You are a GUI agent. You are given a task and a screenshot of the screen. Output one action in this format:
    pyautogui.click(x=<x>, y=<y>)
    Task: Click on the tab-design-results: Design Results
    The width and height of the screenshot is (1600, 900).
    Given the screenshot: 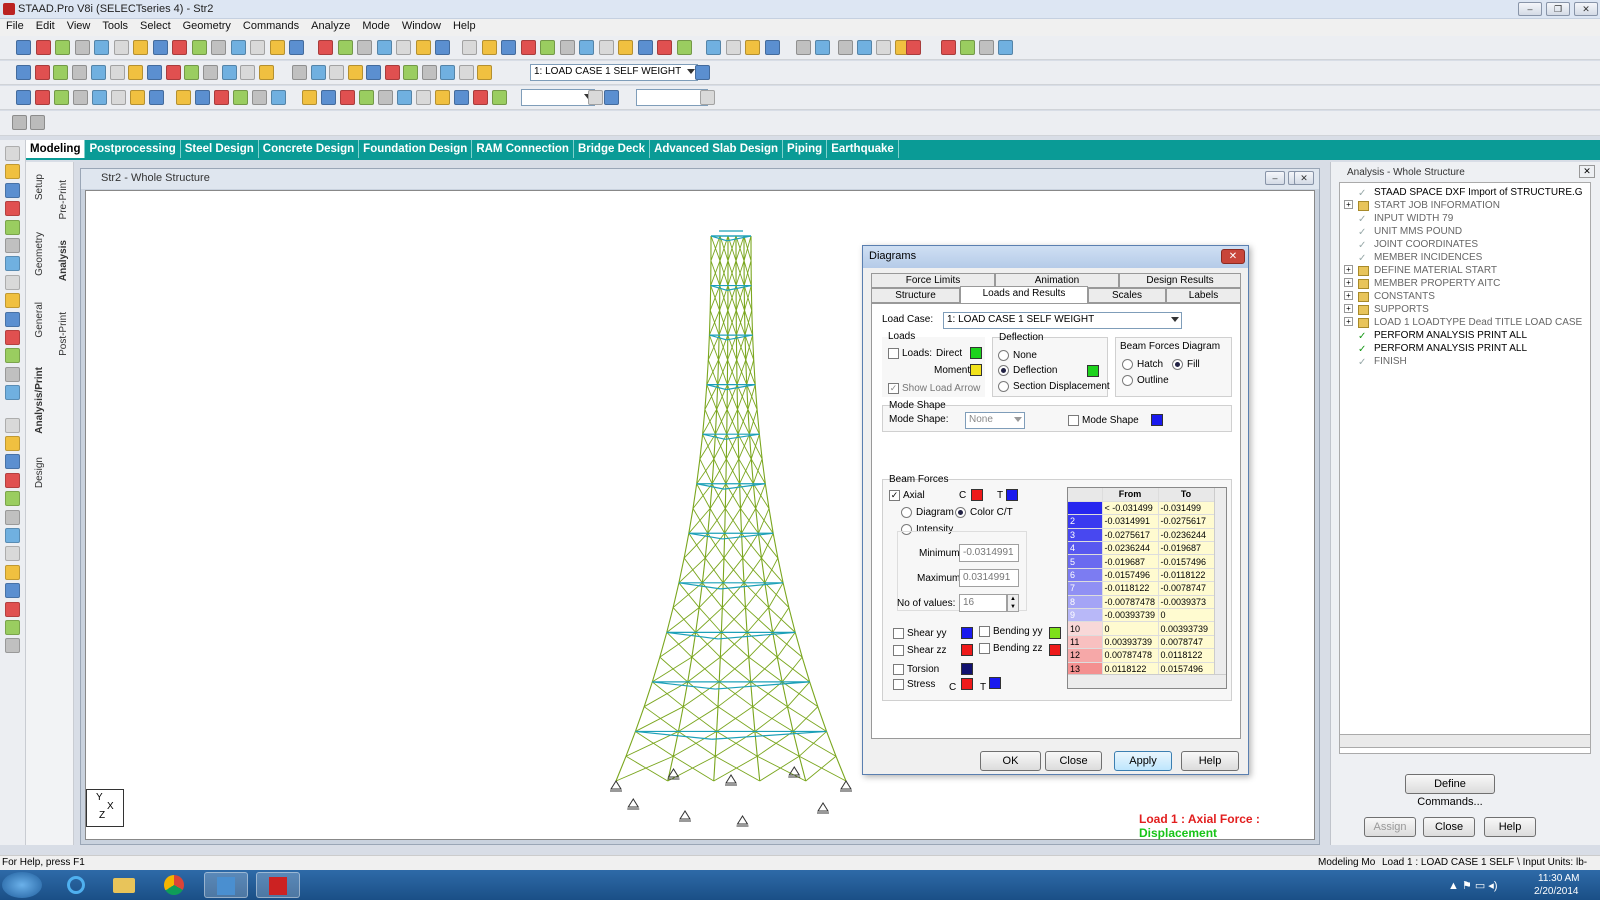 What is the action you would take?
    pyautogui.click(x=1180, y=280)
    